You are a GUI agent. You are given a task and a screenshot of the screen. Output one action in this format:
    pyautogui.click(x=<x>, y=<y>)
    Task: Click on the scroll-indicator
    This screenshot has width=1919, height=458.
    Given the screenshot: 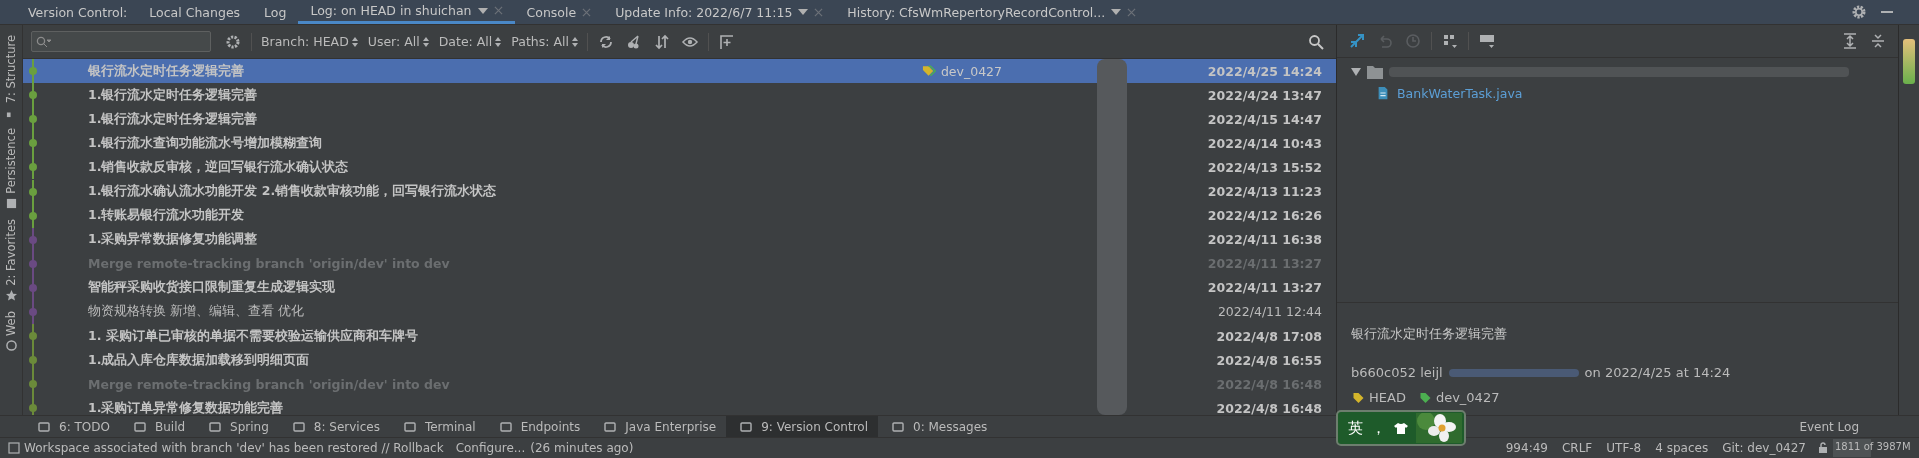 What is the action you would take?
    pyautogui.click(x=1909, y=61)
    